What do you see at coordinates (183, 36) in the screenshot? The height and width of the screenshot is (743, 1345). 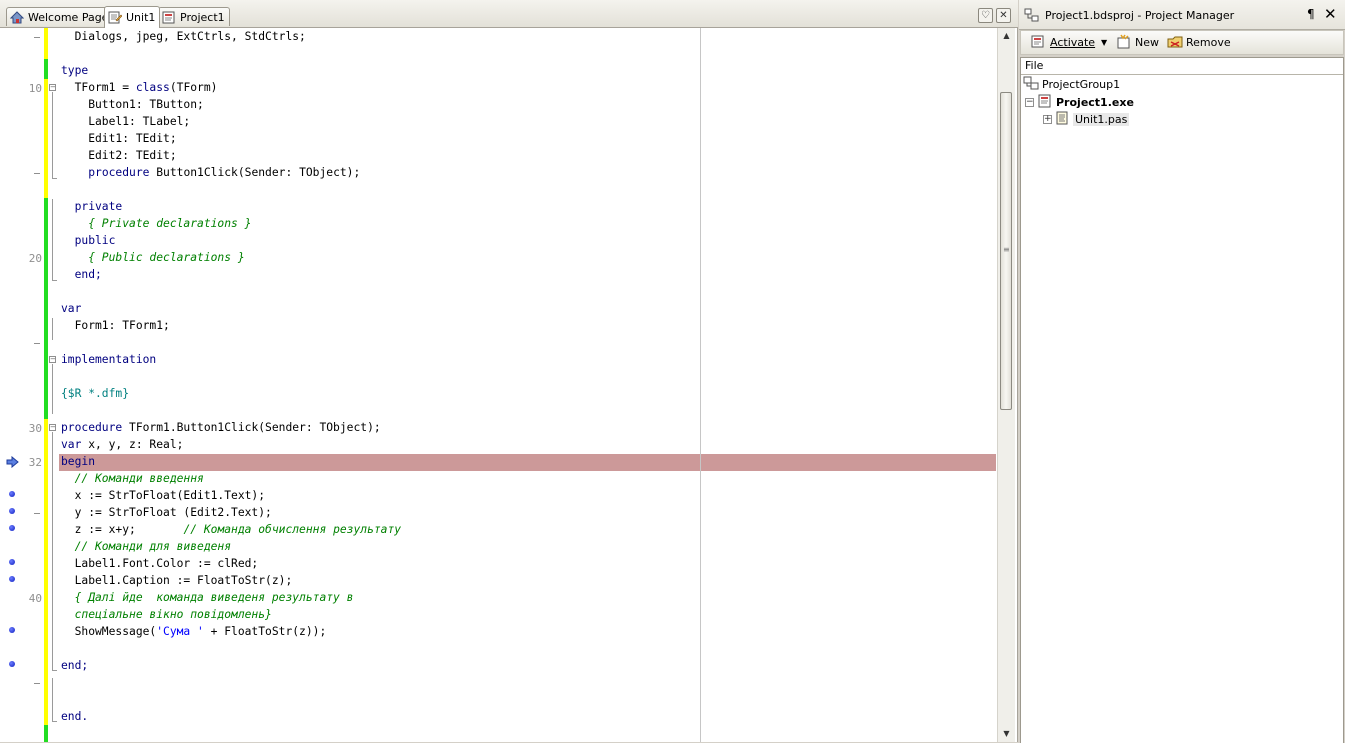 I see `code-line: Dialogs, jpeg, ExtCtrls, StdCtrls;` at bounding box center [183, 36].